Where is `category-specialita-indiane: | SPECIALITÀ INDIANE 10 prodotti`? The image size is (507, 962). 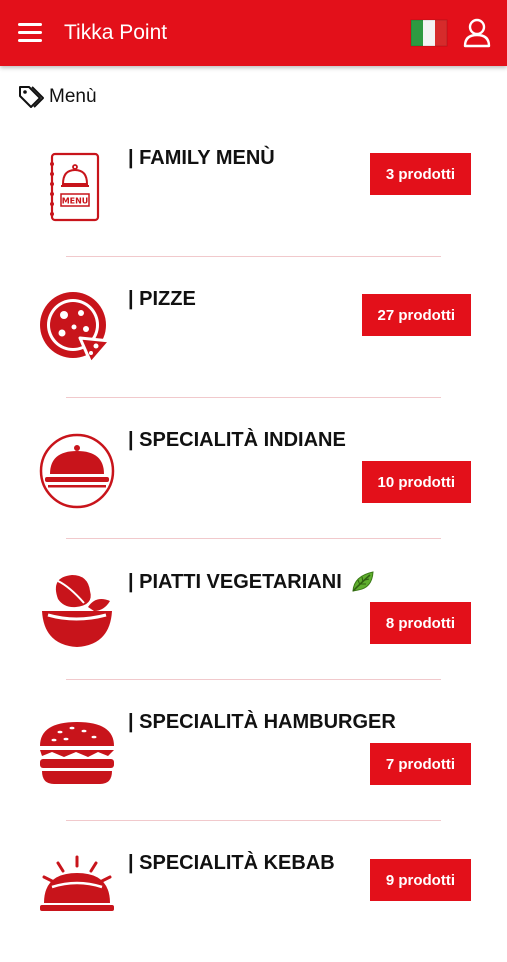
category-specialita-indiane: | SPECIALITÀ INDIANE 10 prodotti is located at coordinates (253, 468).